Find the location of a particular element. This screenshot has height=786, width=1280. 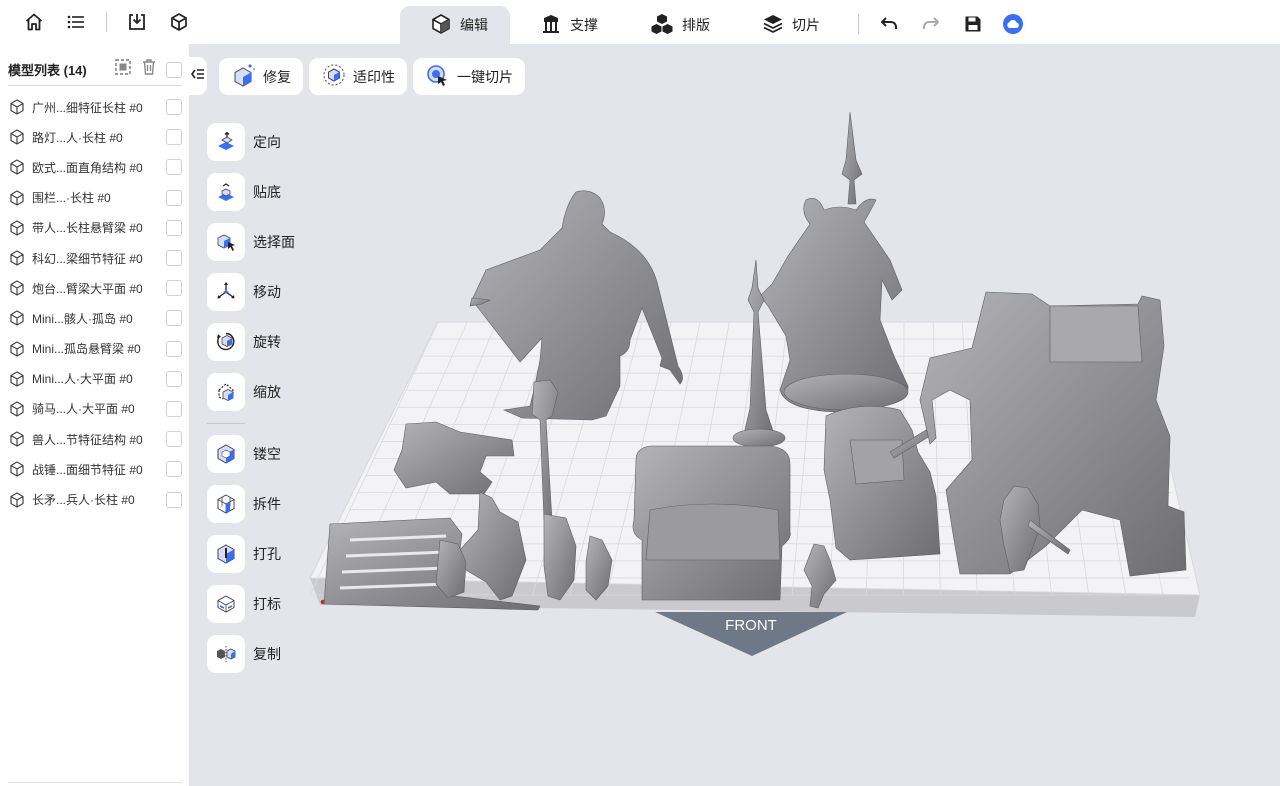

delete-icon is located at coordinates (149, 69).